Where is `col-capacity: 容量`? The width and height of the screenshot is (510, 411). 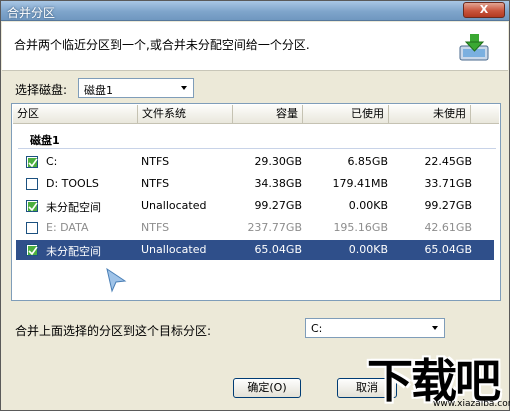 col-capacity: 容量 is located at coordinates (268, 114).